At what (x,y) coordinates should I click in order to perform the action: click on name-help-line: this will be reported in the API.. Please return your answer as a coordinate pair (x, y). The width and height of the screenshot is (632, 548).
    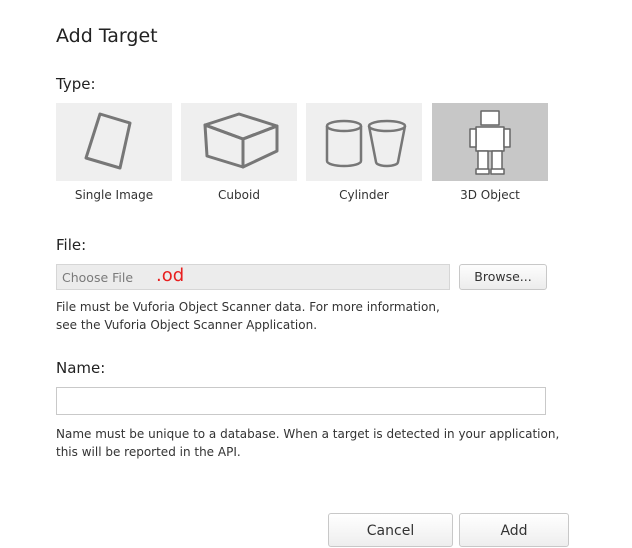
    Looking at the image, I should click on (148, 452).